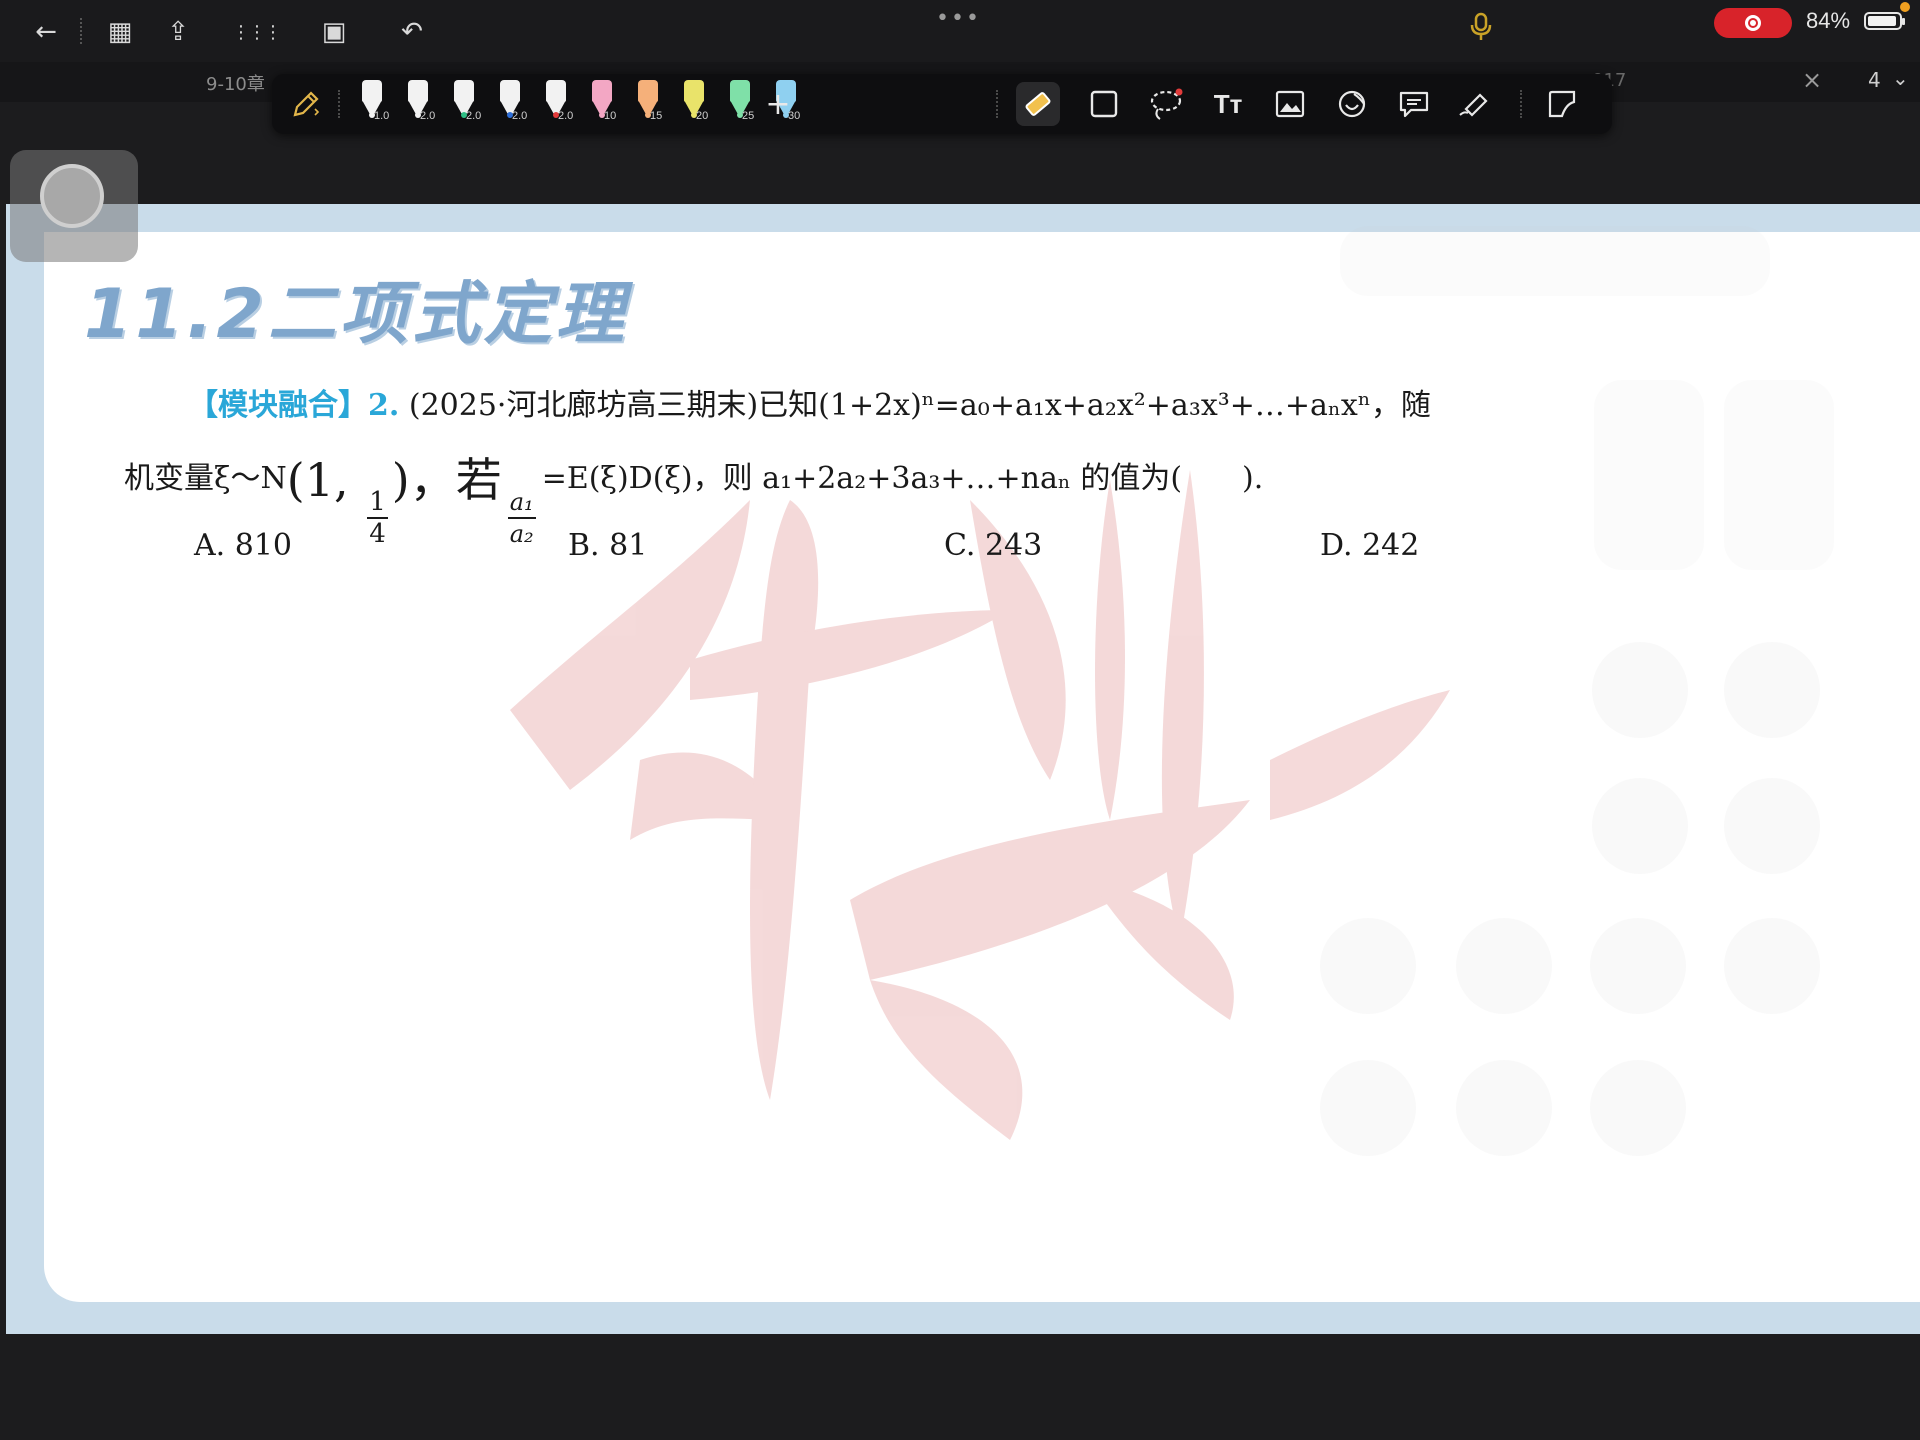 Image resolution: width=1920 pixels, height=1440 pixels. I want to click on battery-percent: 84%, so click(1828, 20).